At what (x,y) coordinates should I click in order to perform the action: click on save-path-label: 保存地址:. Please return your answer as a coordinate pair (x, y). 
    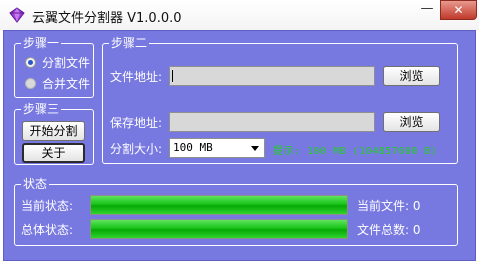
    Looking at the image, I should click on (136, 123).